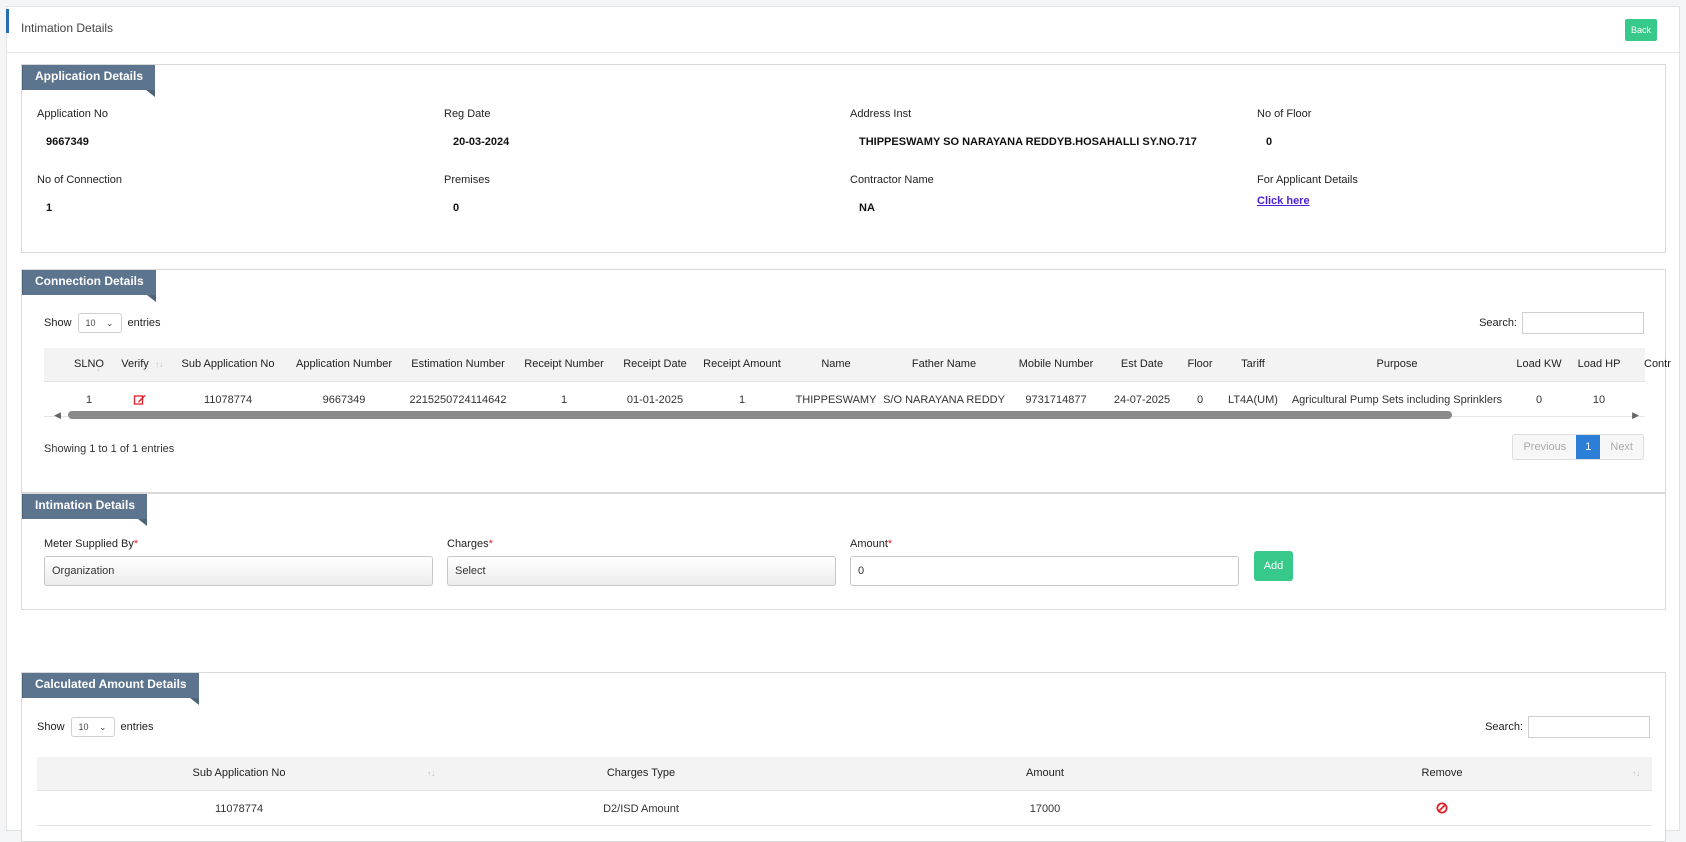  What do you see at coordinates (641, 809) in the screenshot?
I see `table-cell: D2/ISD Amount` at bounding box center [641, 809].